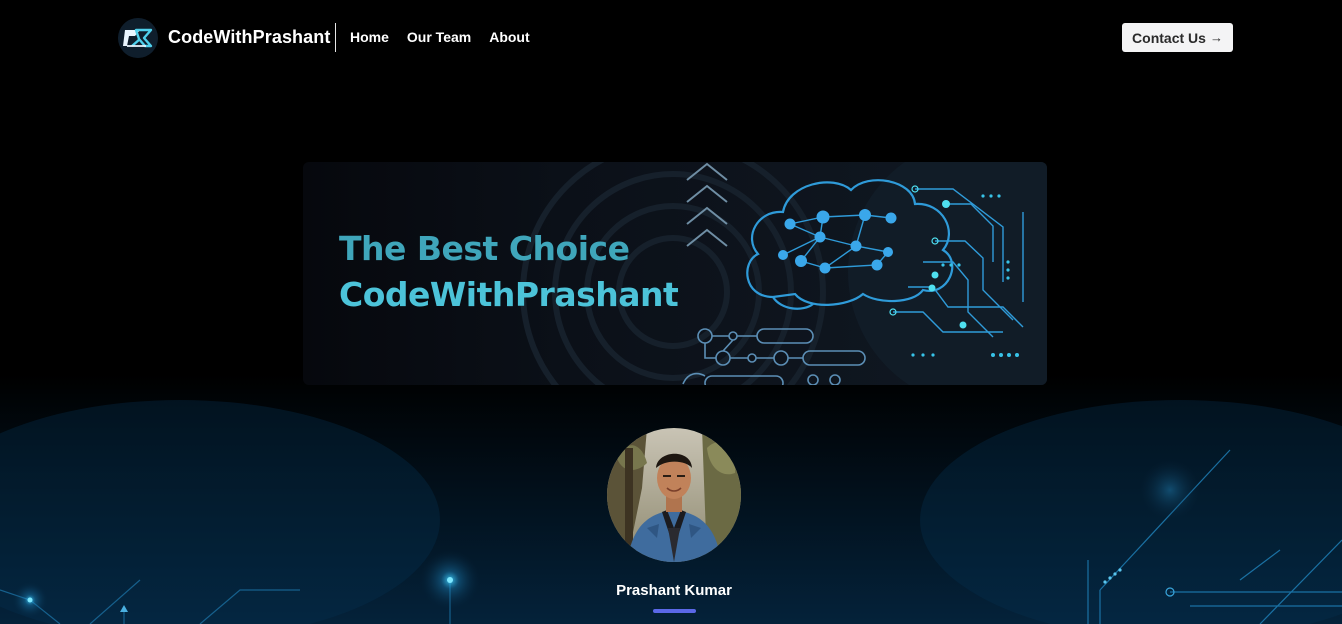 This screenshot has height=624, width=1342. I want to click on brand-home-link: CodeWithPrashant, so click(224, 37).